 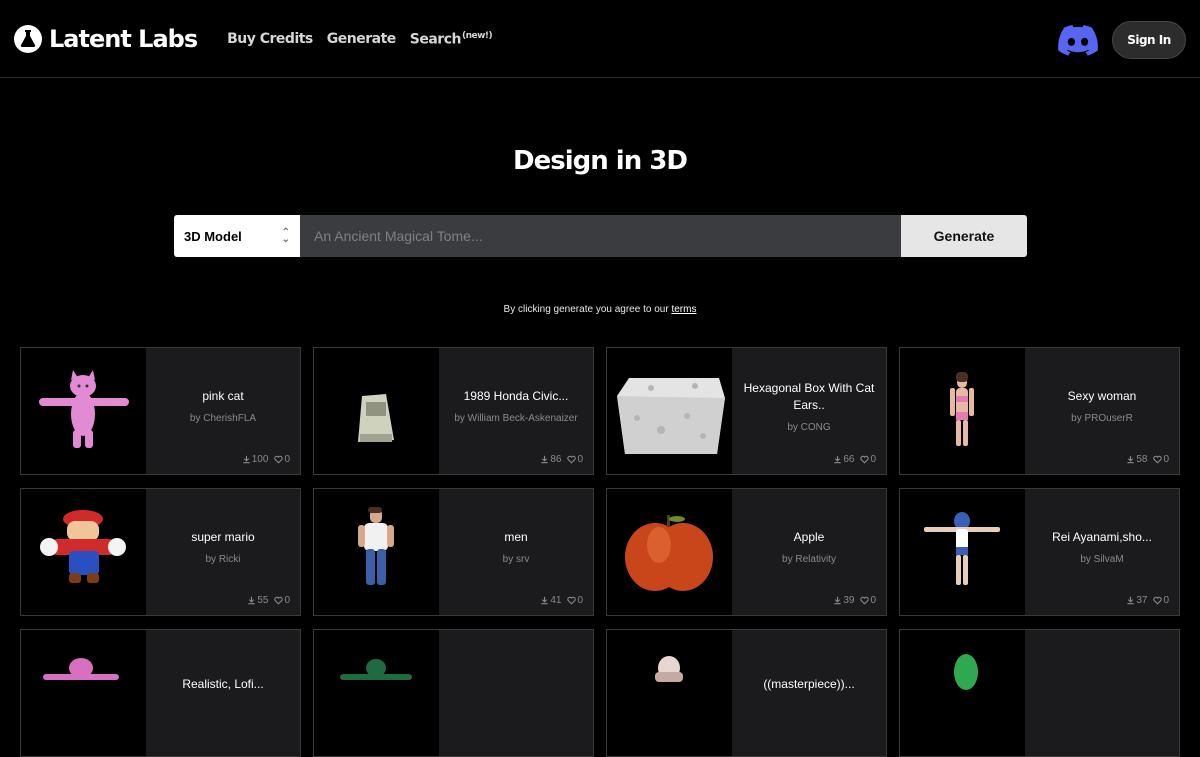 I want to click on nav-generate: Generate, so click(x=362, y=39).